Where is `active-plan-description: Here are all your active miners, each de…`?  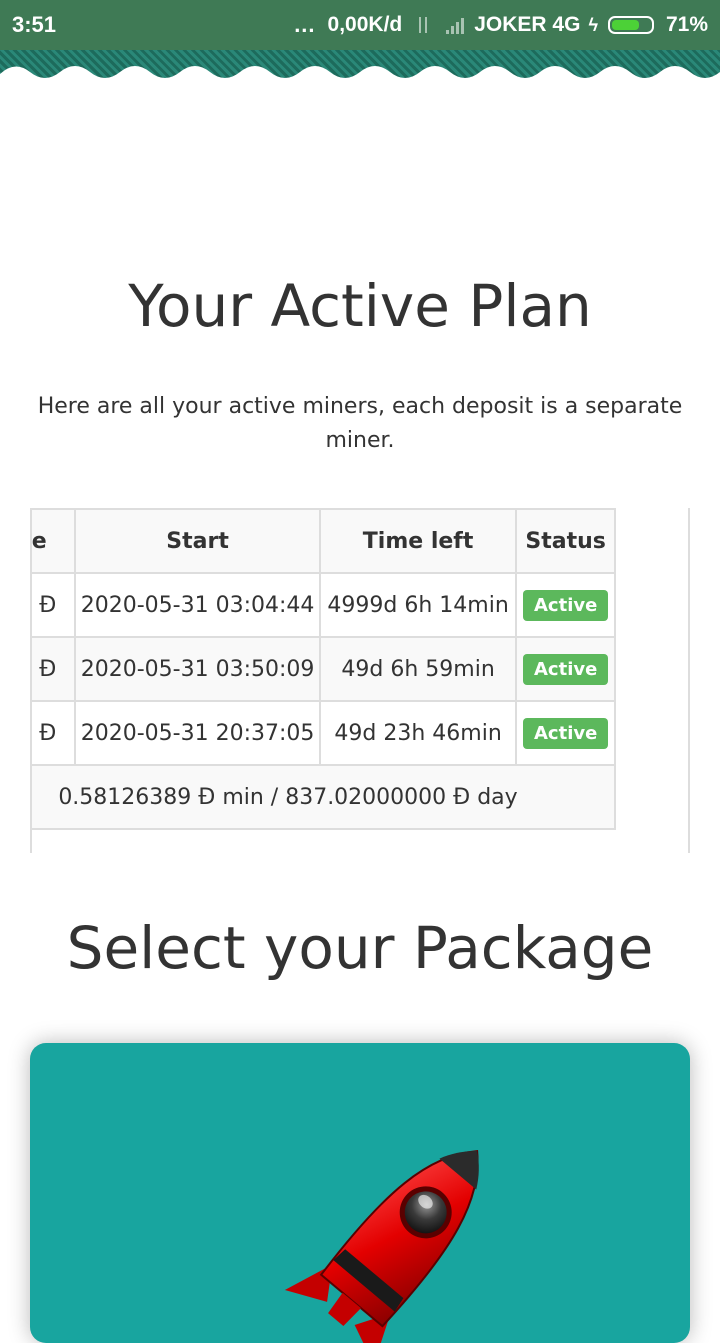 active-plan-description: Here are all your active miners, each de… is located at coordinates (360, 423).